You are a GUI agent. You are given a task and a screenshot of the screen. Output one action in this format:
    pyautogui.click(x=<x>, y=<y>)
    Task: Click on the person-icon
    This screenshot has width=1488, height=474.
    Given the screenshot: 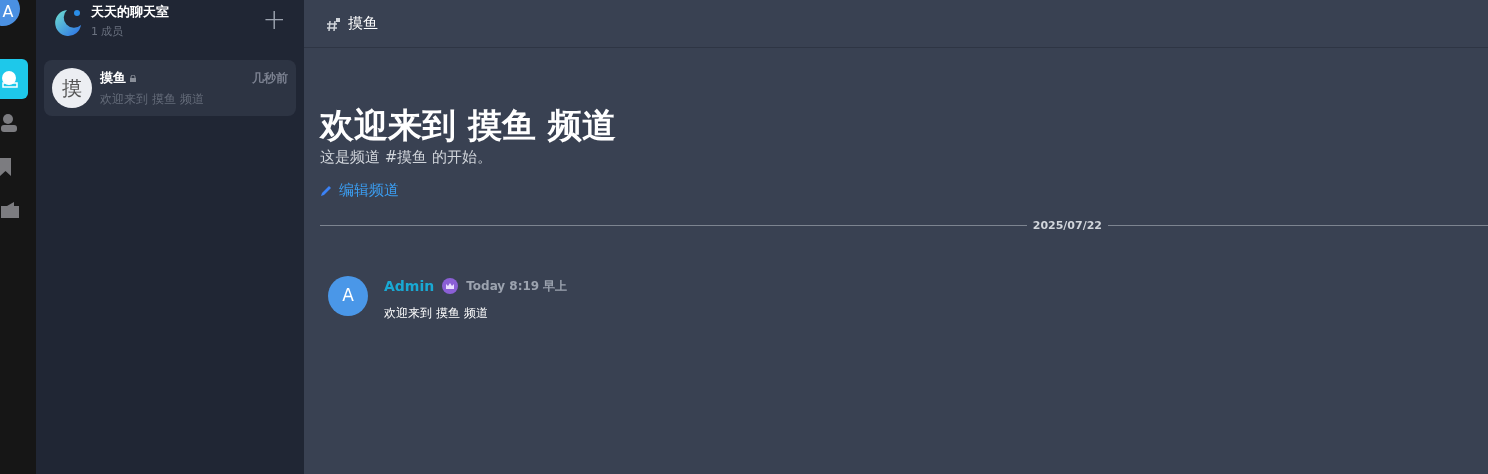 What is the action you would take?
    pyautogui.click(x=10, y=123)
    